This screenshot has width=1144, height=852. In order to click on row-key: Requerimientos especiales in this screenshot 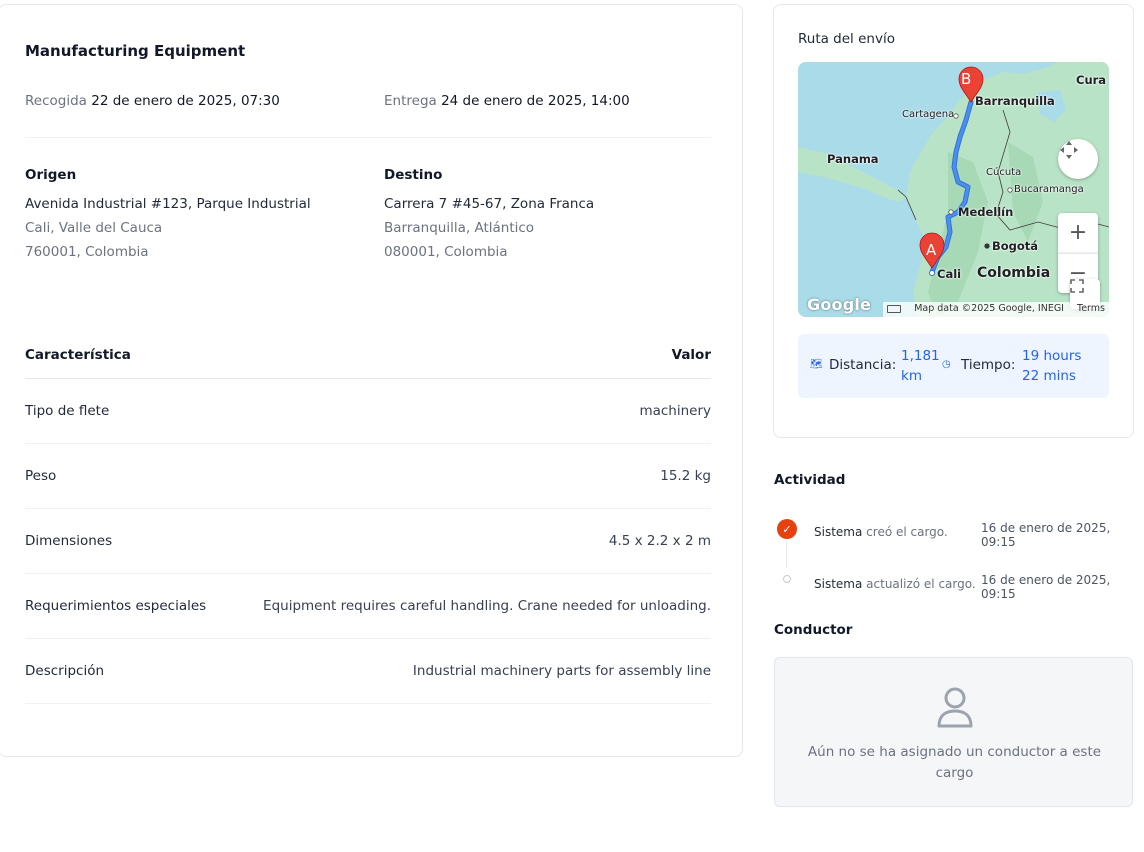, I will do `click(116, 606)`.